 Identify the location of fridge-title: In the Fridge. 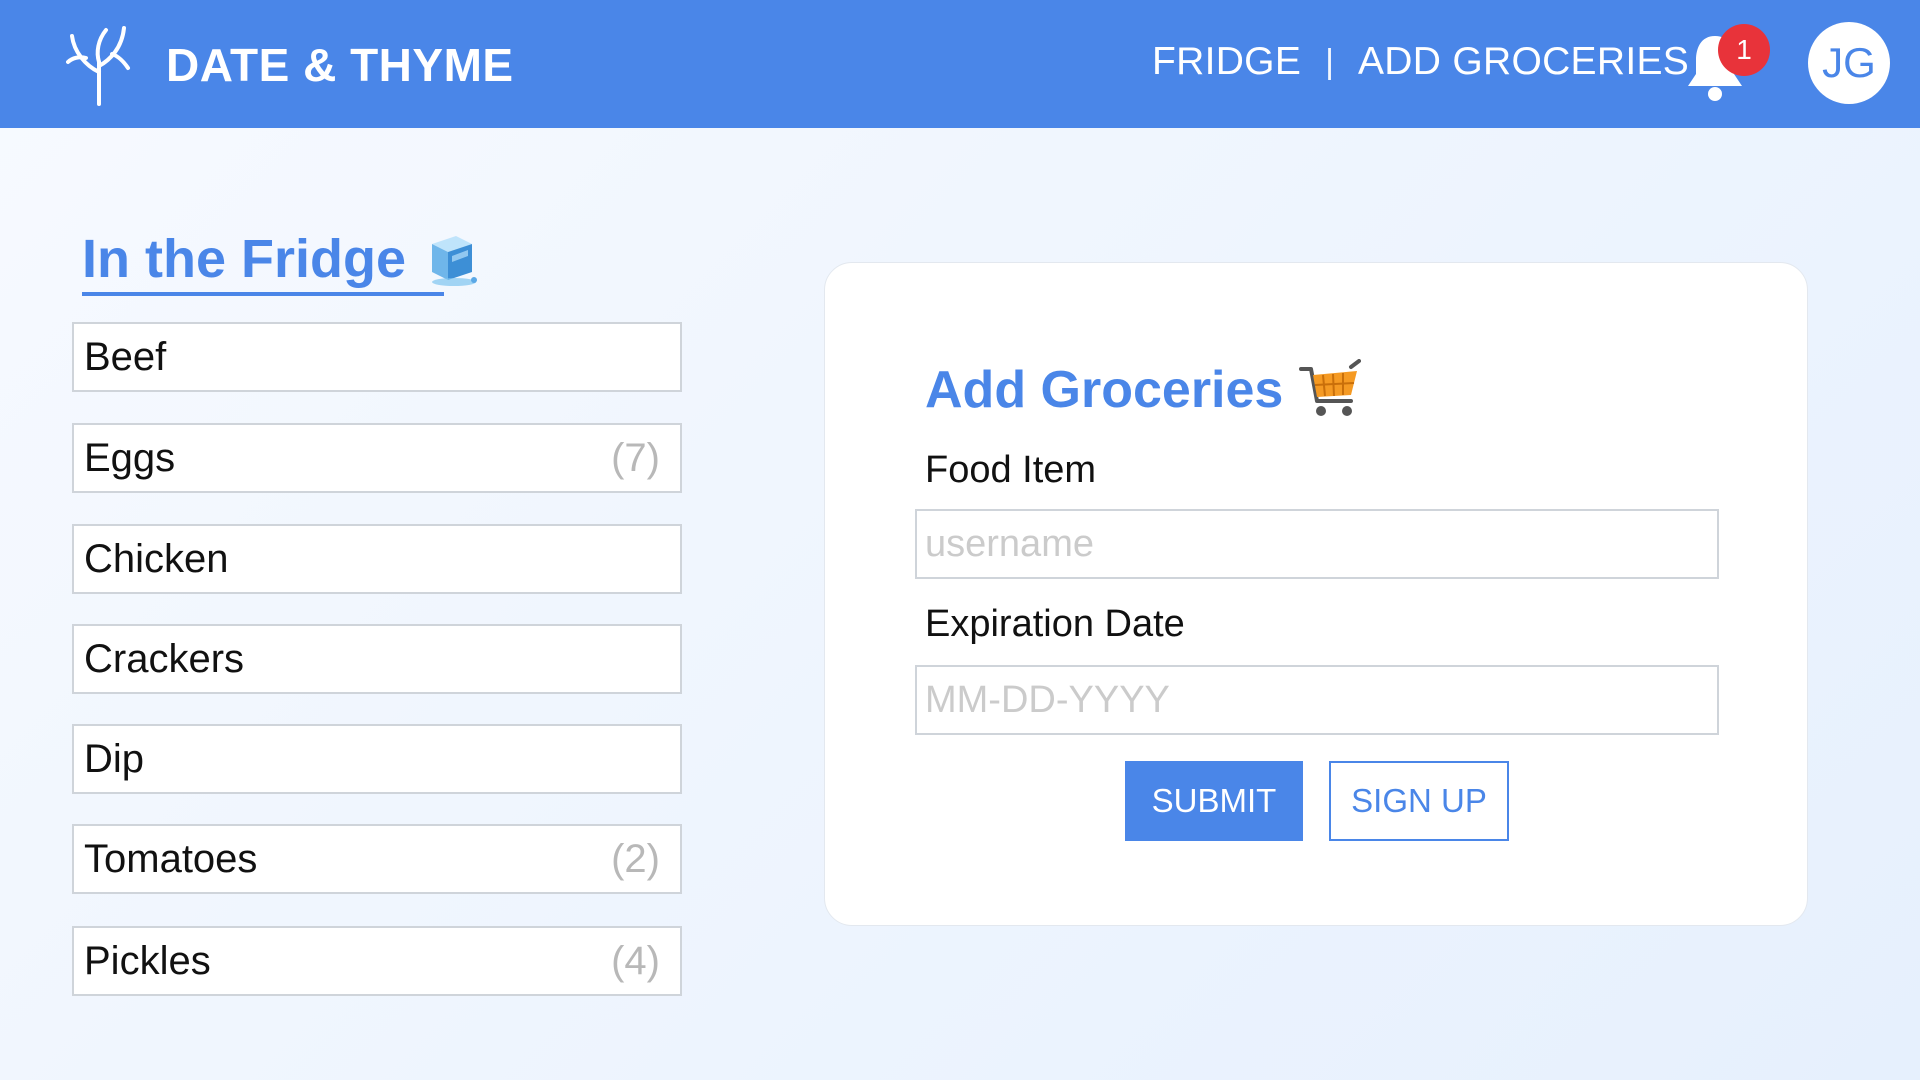
(244, 259).